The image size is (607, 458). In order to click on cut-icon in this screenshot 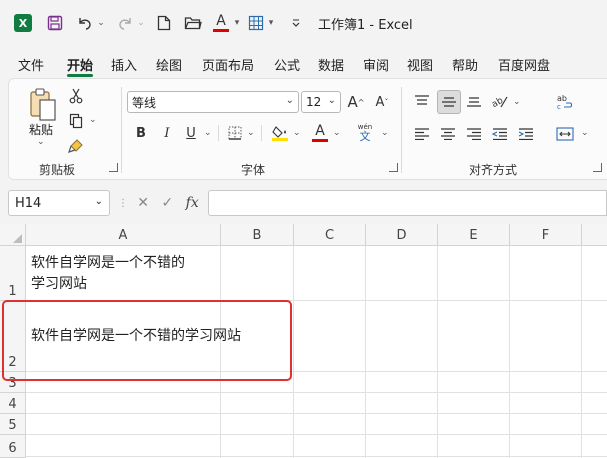, I will do `click(76, 96)`.